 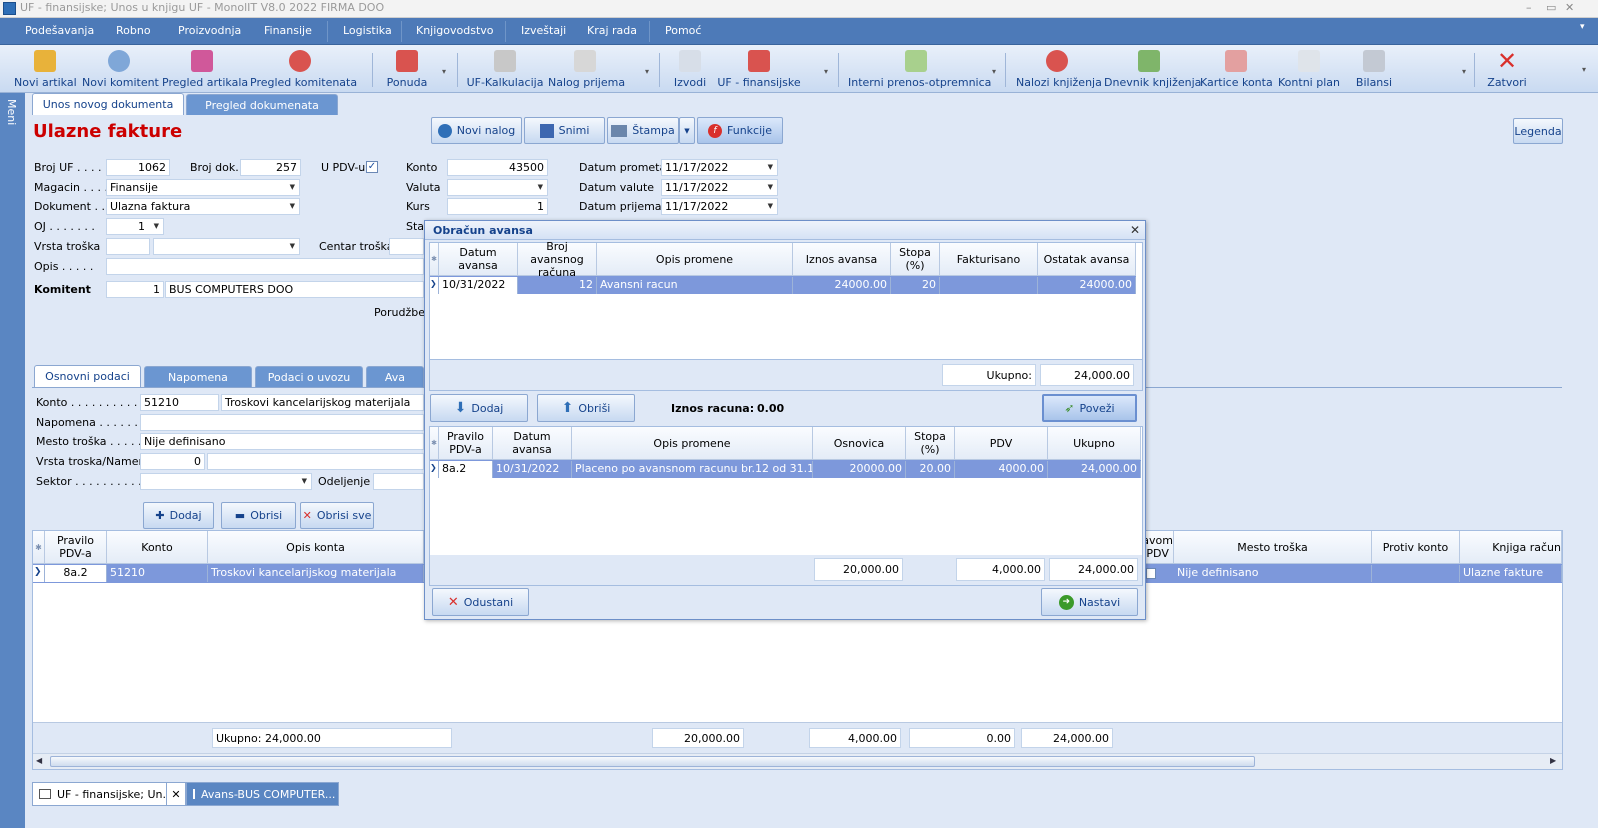 I want to click on konto-field: 43500, so click(x=497, y=167).